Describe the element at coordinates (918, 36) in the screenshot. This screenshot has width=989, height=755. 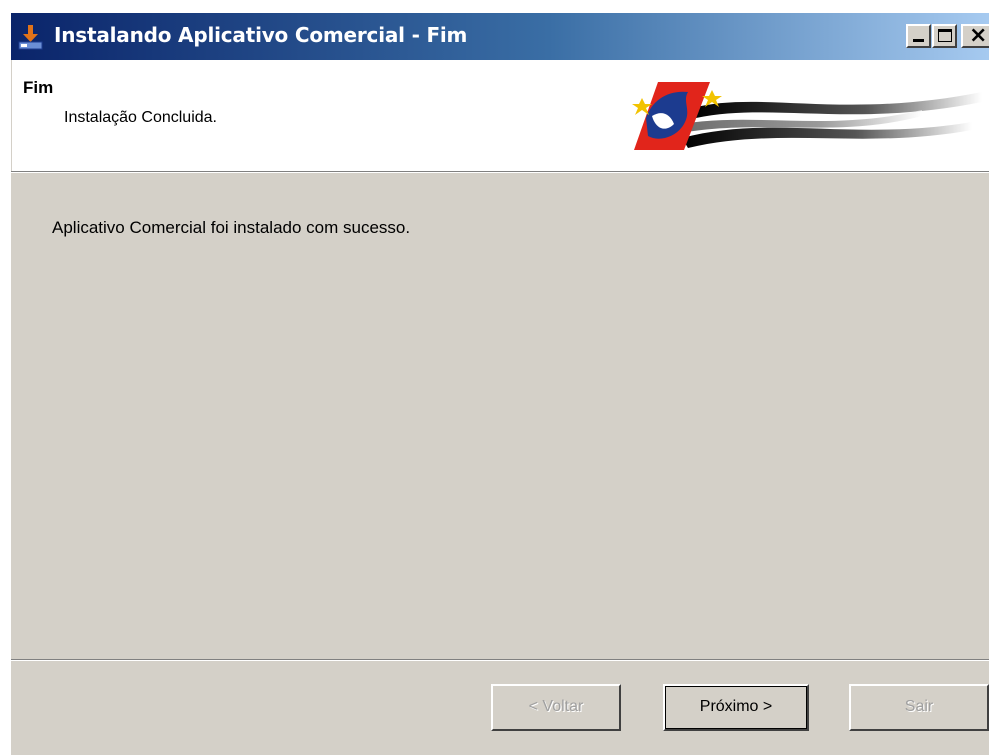
I see `minimize-button` at that location.